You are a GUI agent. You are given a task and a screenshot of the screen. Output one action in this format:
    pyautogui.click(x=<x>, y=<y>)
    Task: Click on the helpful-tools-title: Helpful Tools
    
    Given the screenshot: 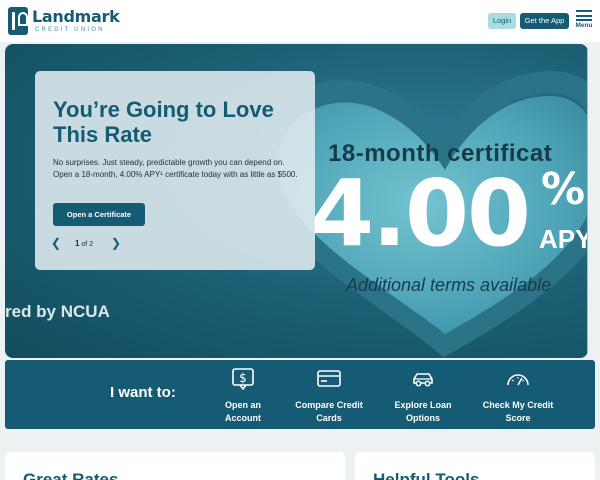 What is the action you would take?
    pyautogui.click(x=426, y=475)
    